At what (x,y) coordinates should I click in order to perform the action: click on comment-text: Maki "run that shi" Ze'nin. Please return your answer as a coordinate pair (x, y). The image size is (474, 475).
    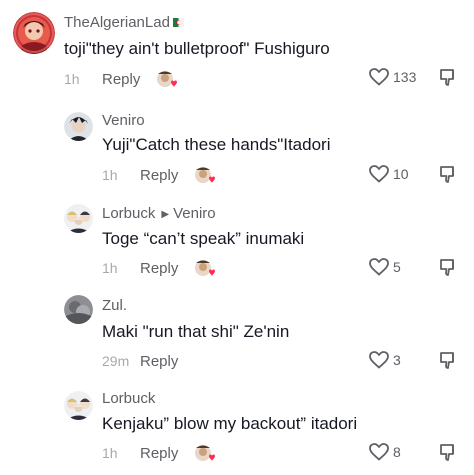
    Looking at the image, I should click on (196, 331).